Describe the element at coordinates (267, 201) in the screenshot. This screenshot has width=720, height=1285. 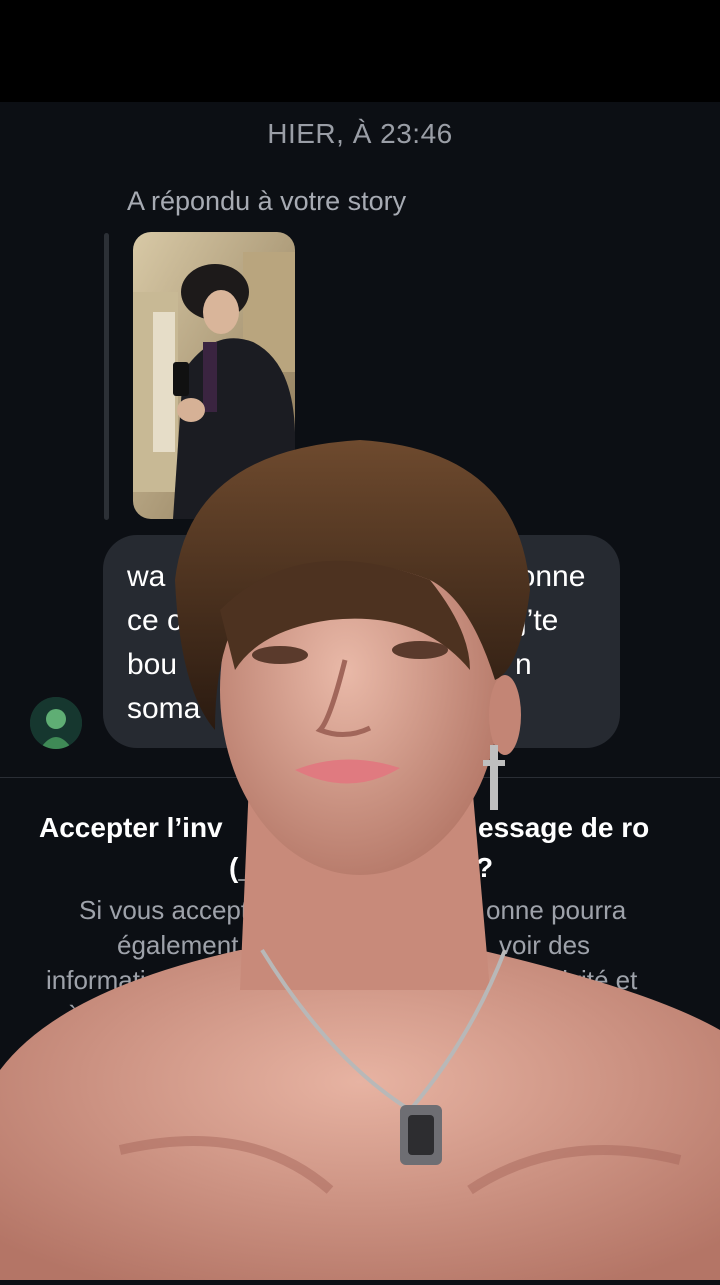
I see `story-reply-label: A répondu à votre story` at that location.